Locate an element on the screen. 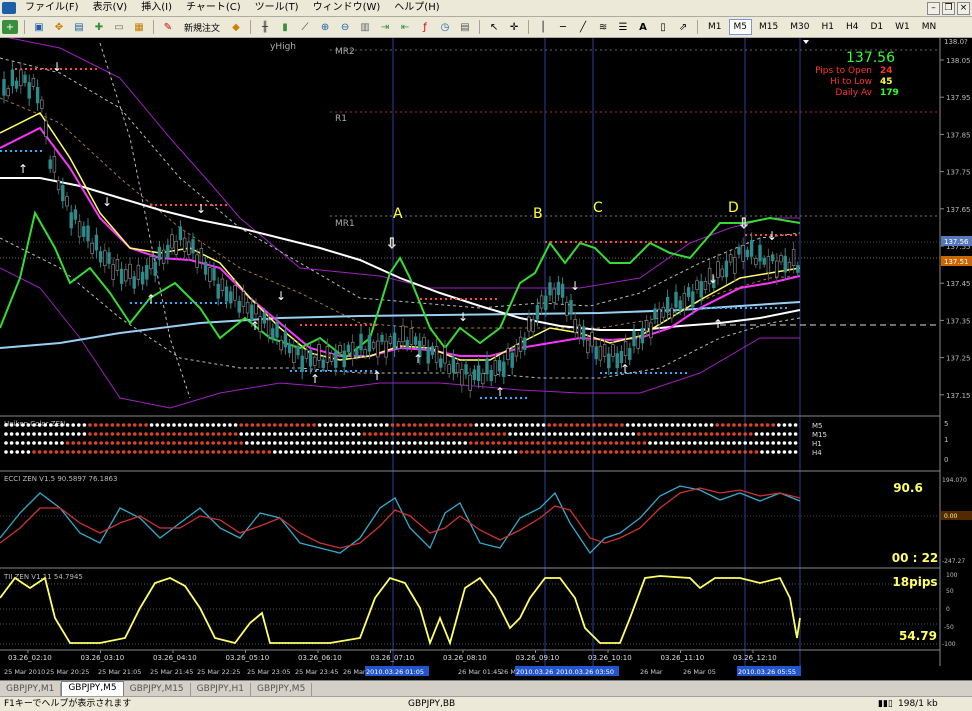 This screenshot has width=972, height=711. timeframe-m15: M15 is located at coordinates (768, 27).